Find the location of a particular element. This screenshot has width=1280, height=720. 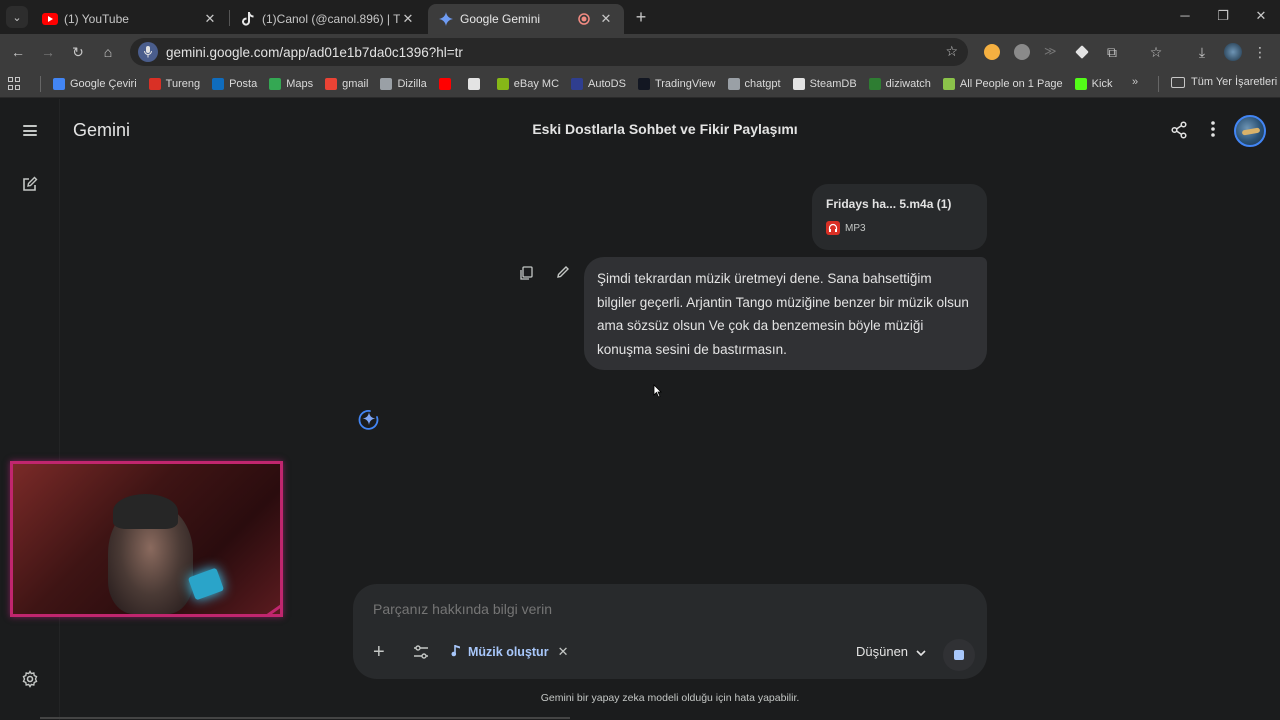

extension-icon-3: ≫ is located at coordinates (1052, 52).